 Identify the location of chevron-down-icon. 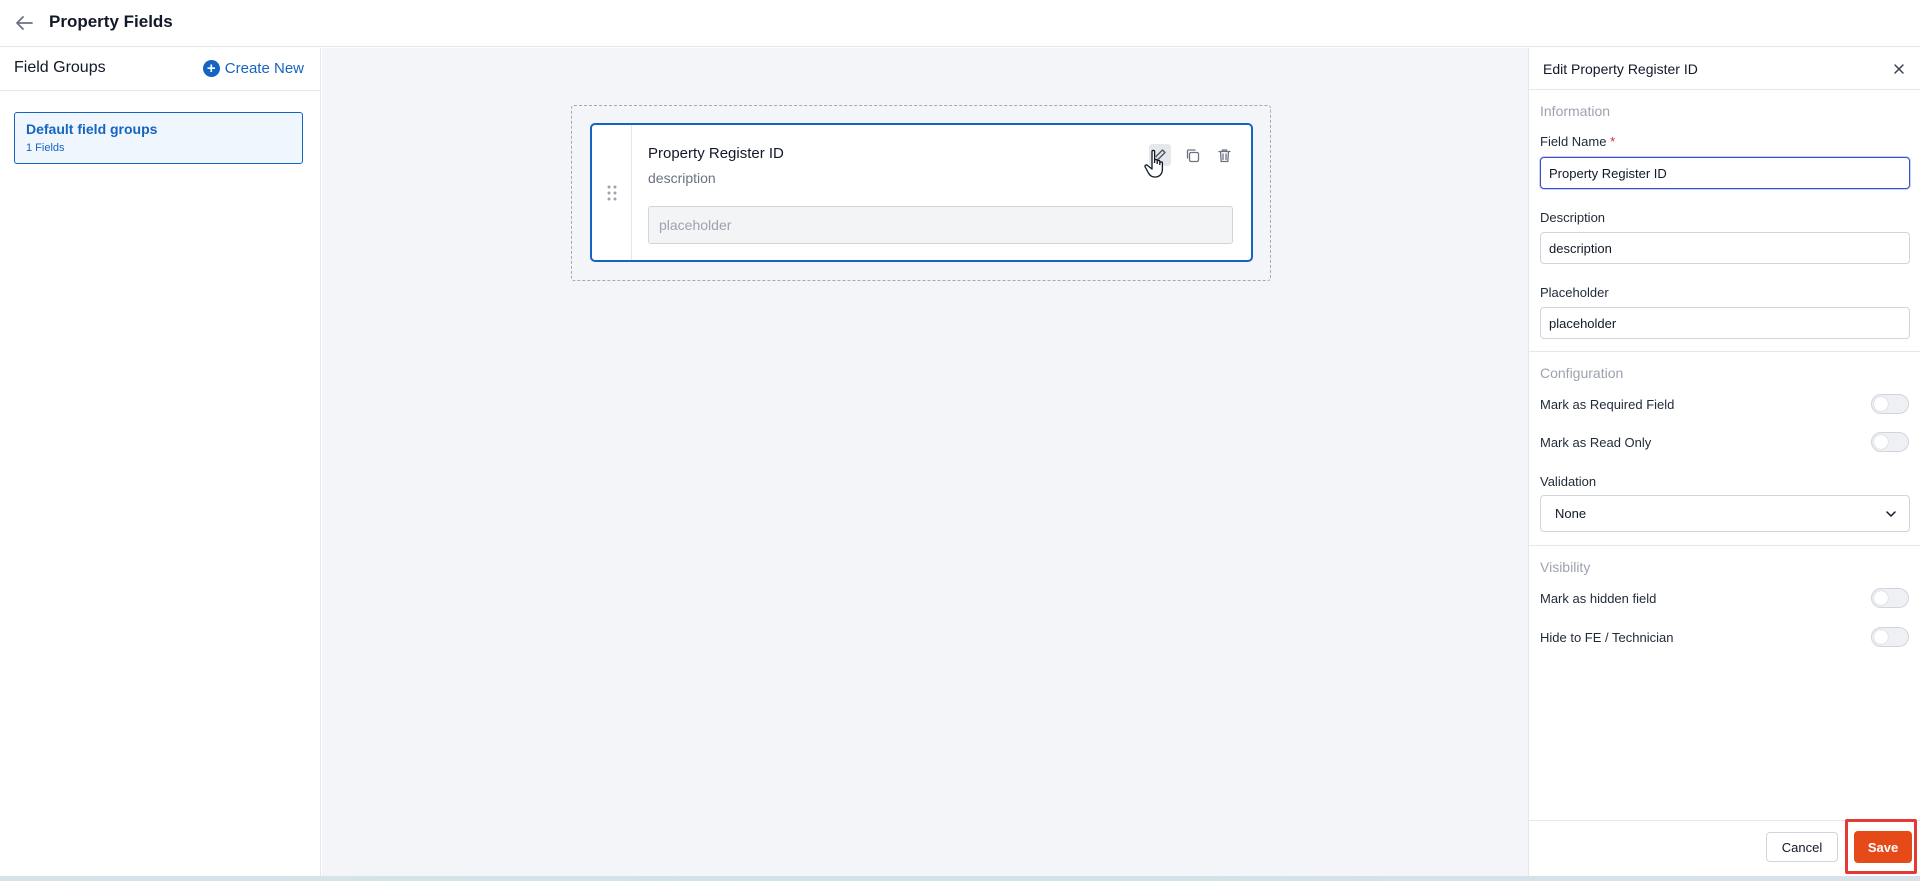
(1891, 514).